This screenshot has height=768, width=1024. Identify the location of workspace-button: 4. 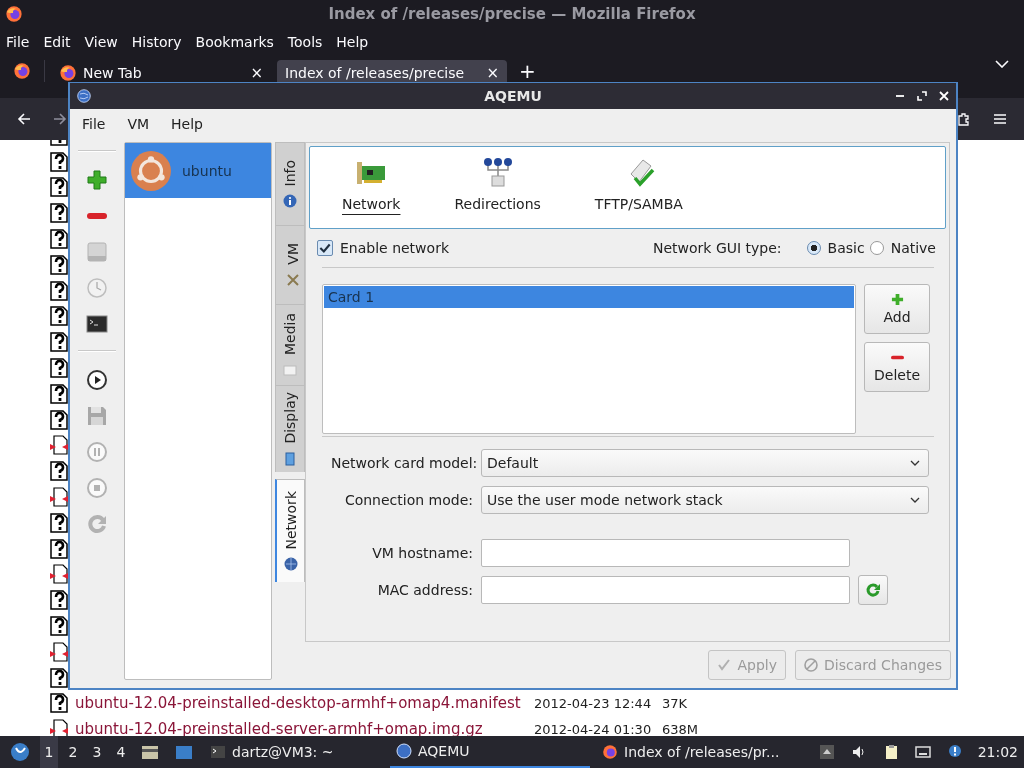
(121, 752).